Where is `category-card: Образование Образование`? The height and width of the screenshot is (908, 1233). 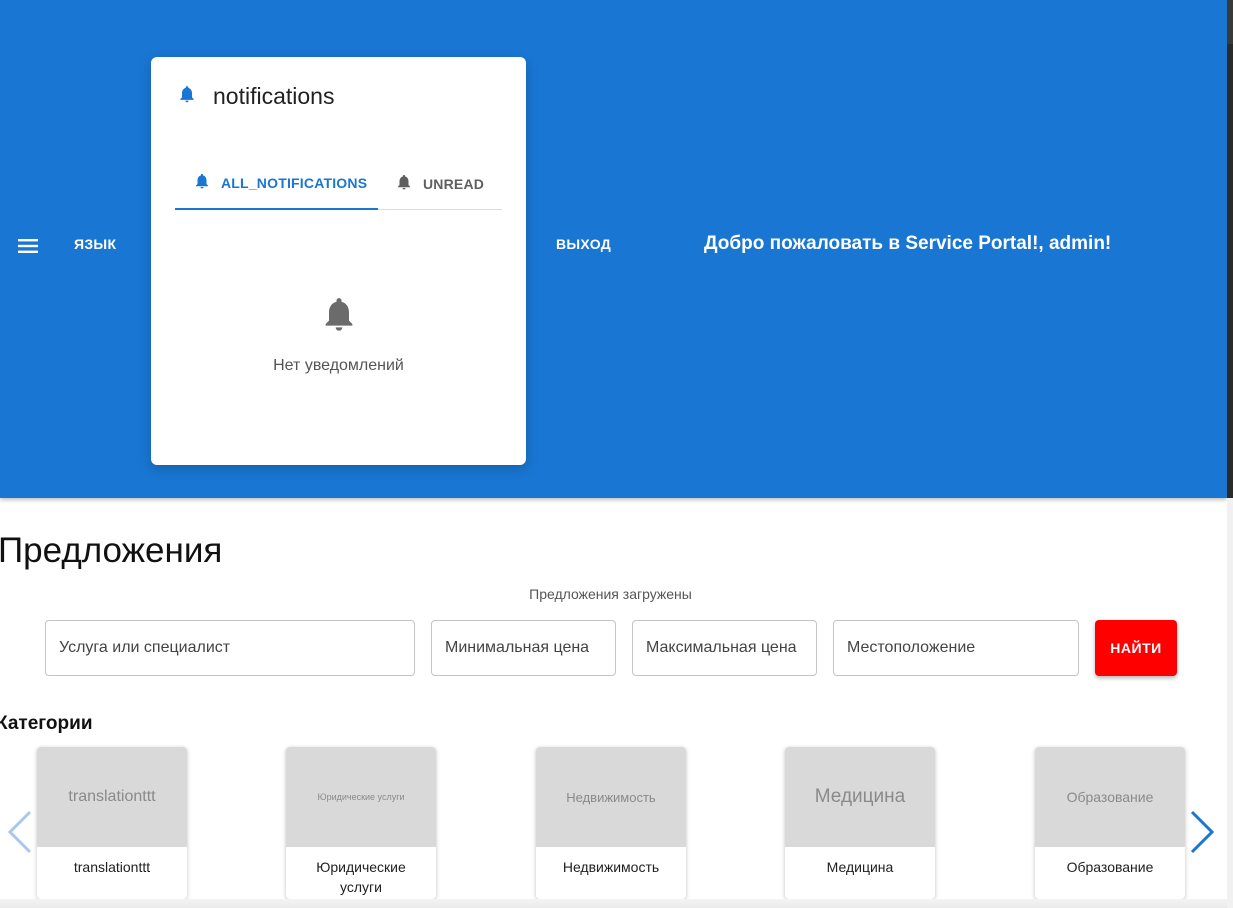
category-card: Образование Образование is located at coordinates (1110, 823).